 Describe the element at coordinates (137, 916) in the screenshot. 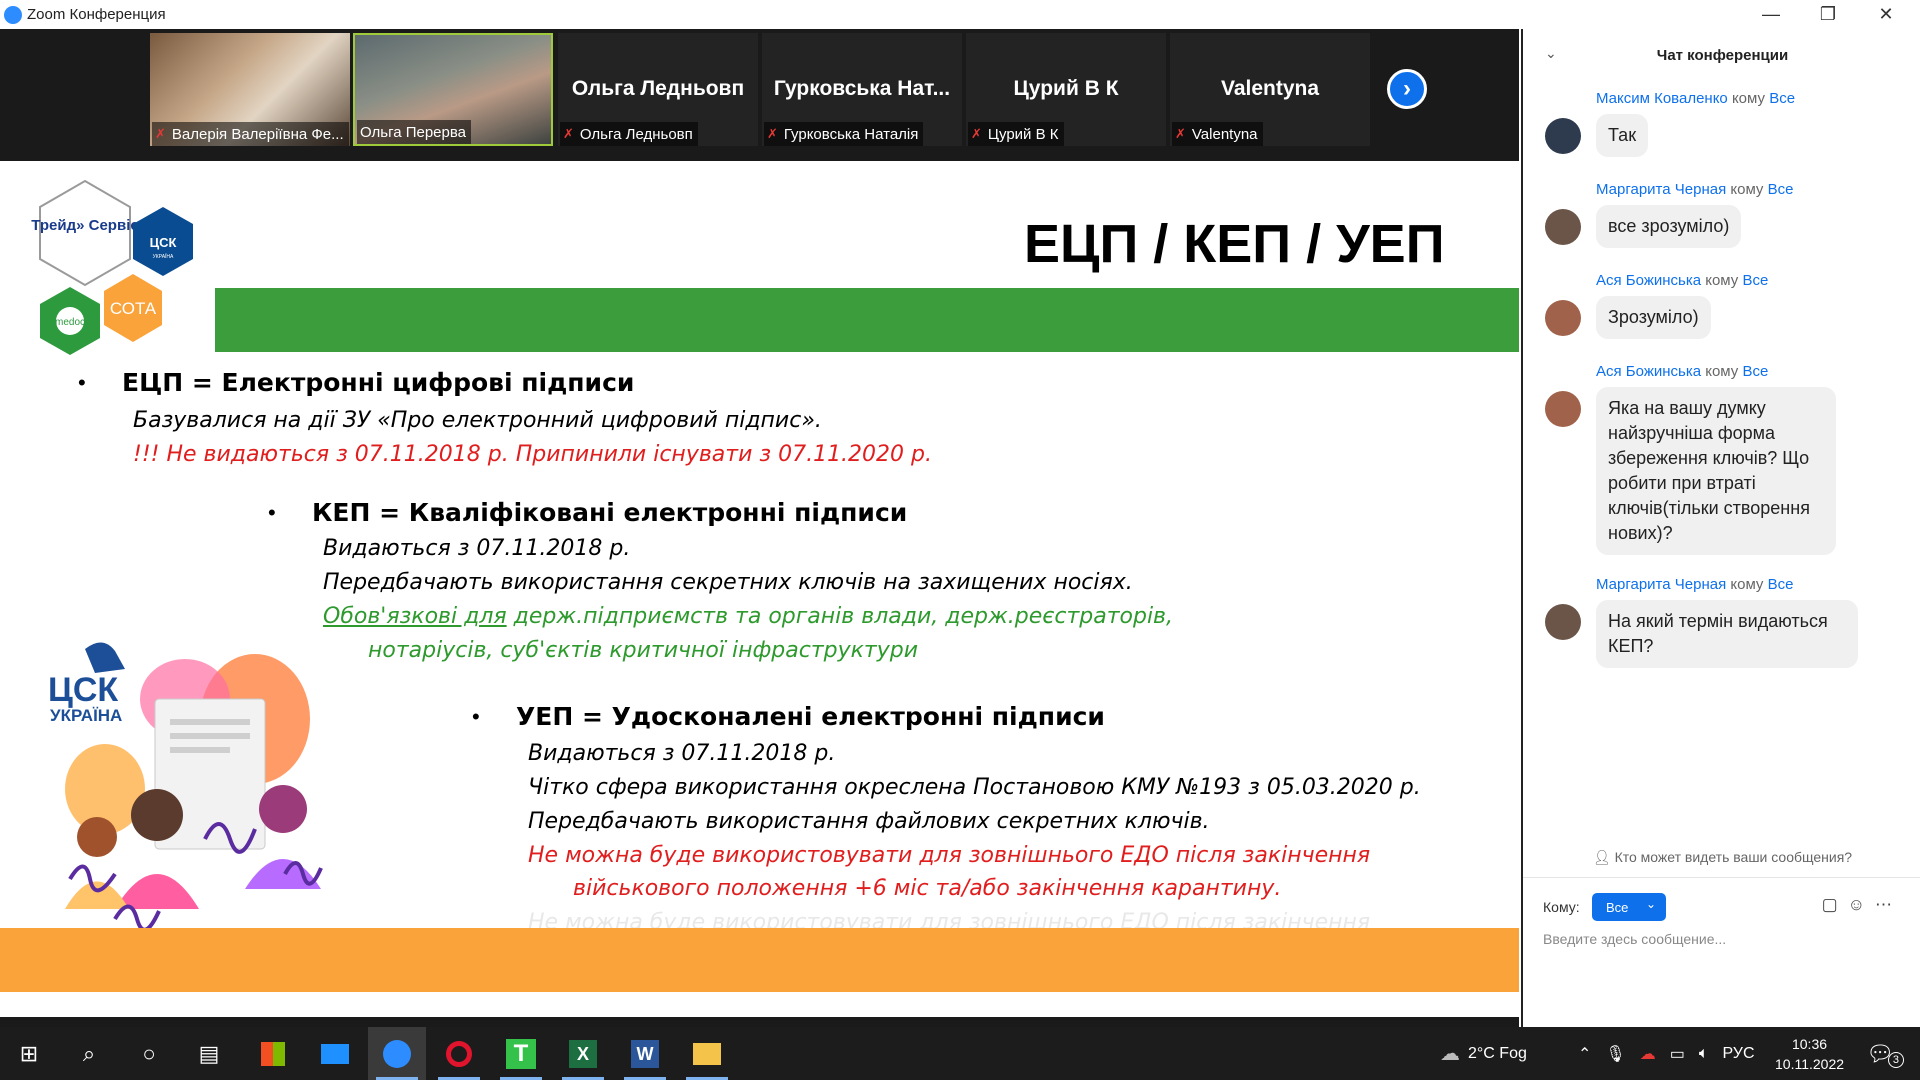

I see `signature-icon` at that location.